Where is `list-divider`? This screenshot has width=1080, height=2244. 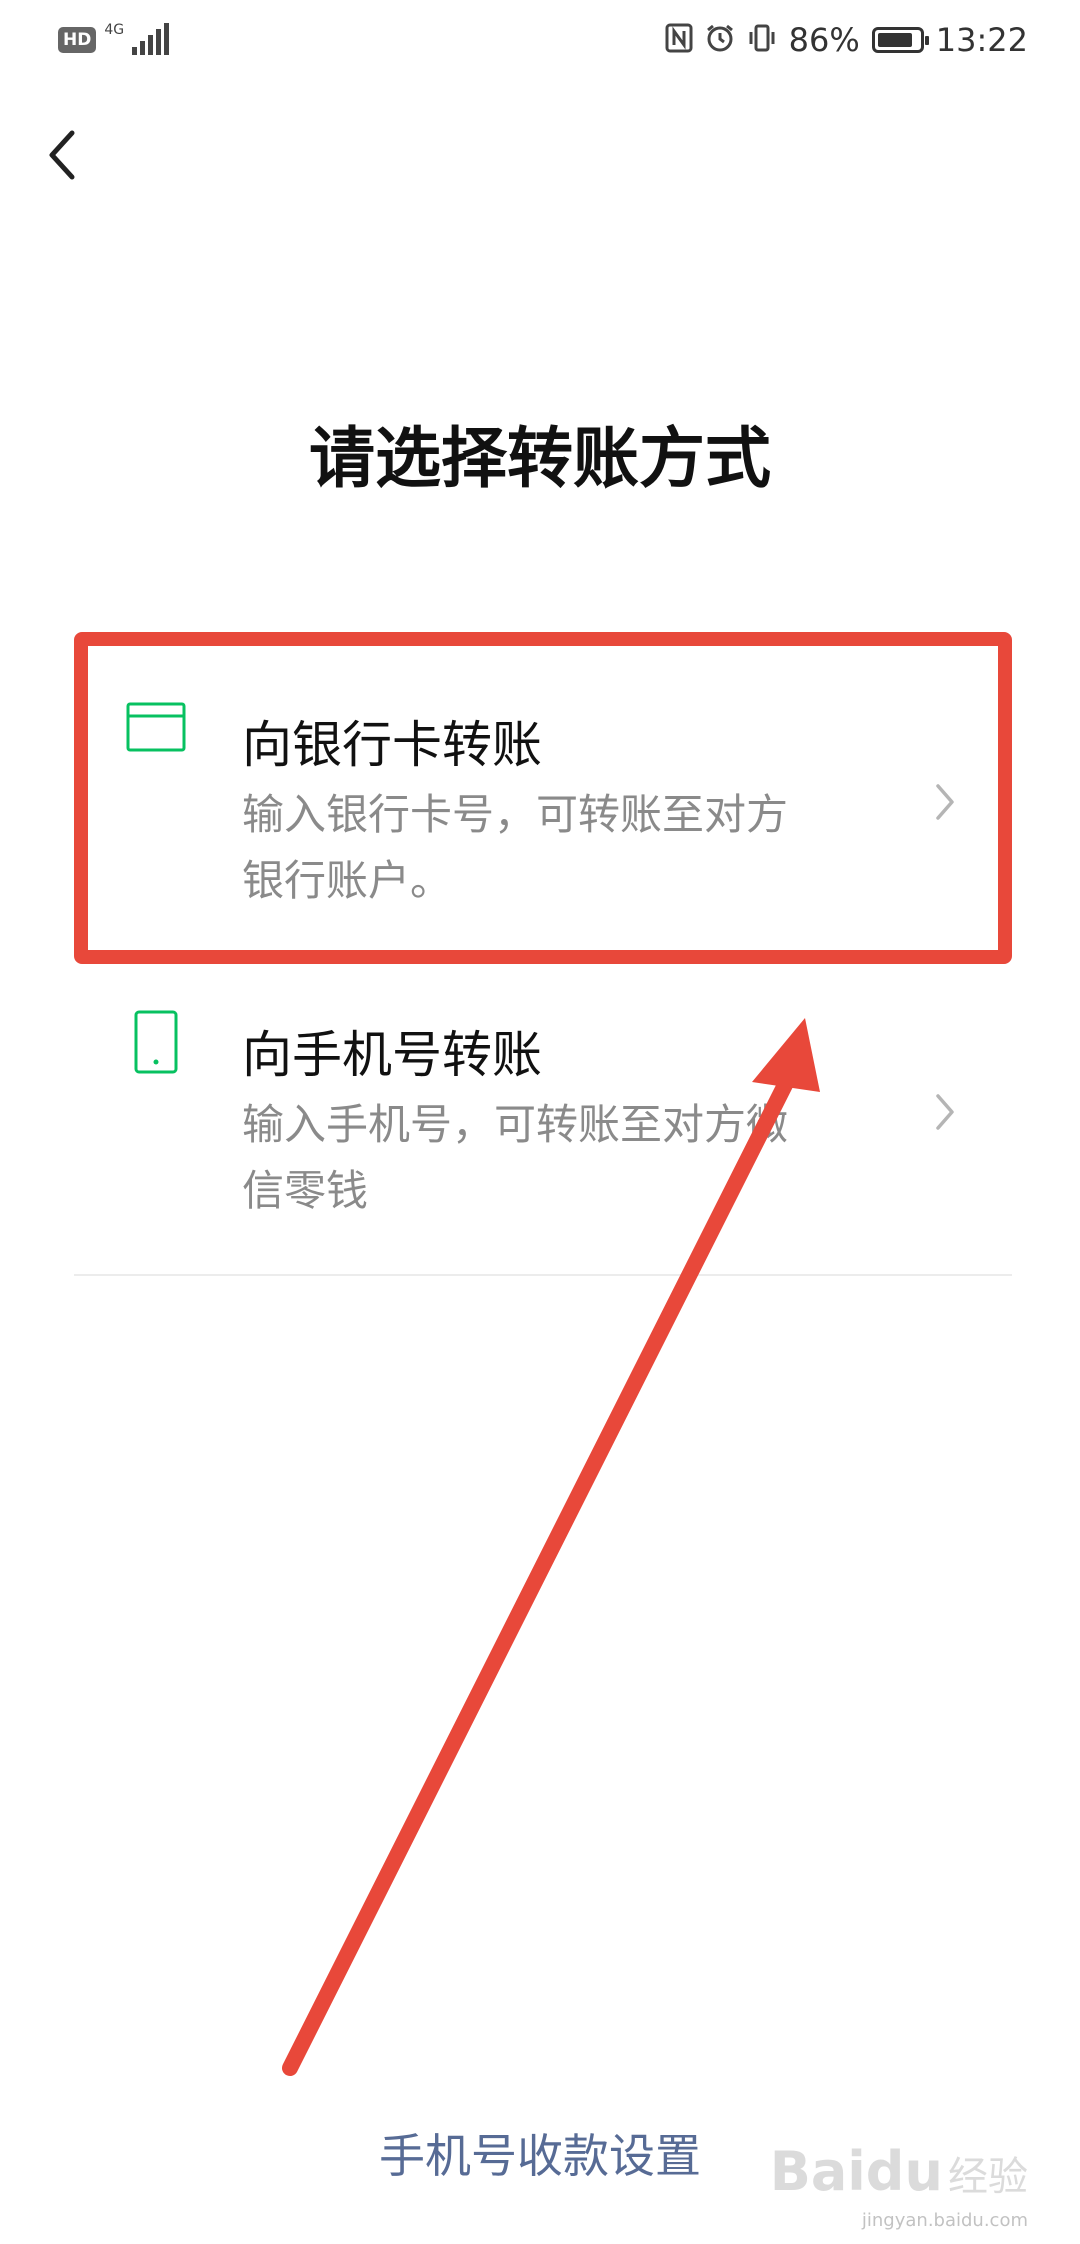
list-divider is located at coordinates (543, 1275).